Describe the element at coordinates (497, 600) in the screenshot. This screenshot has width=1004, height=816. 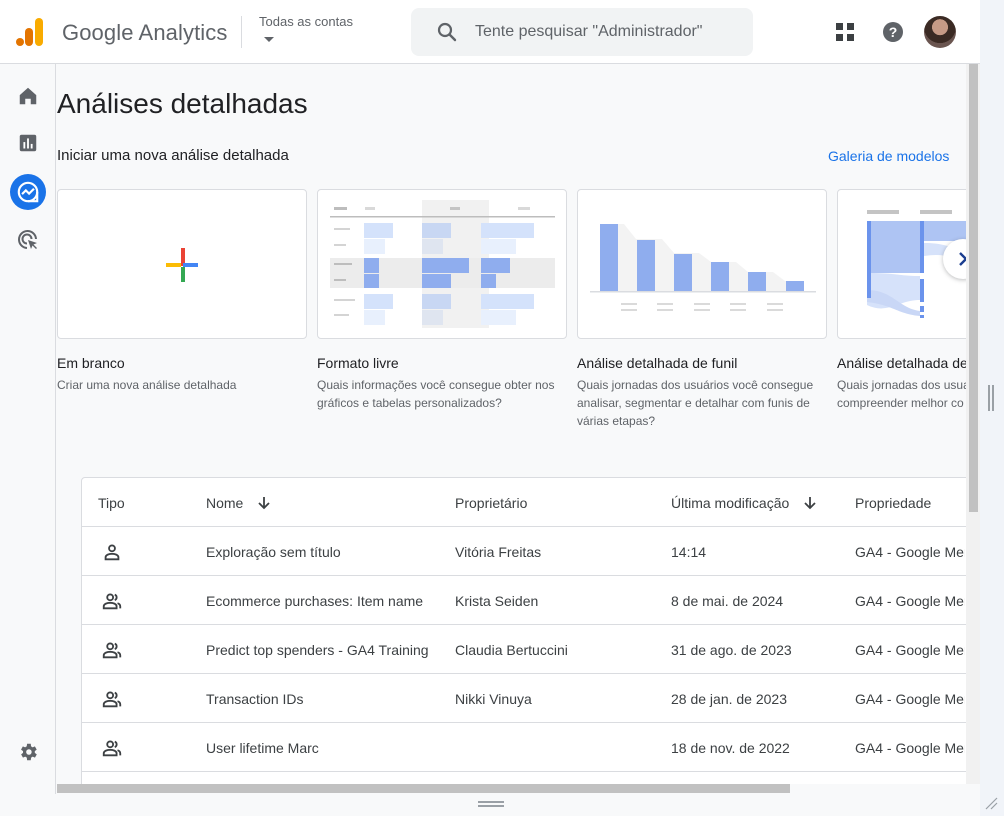
I see `owner-name: Krista Seiden` at that location.